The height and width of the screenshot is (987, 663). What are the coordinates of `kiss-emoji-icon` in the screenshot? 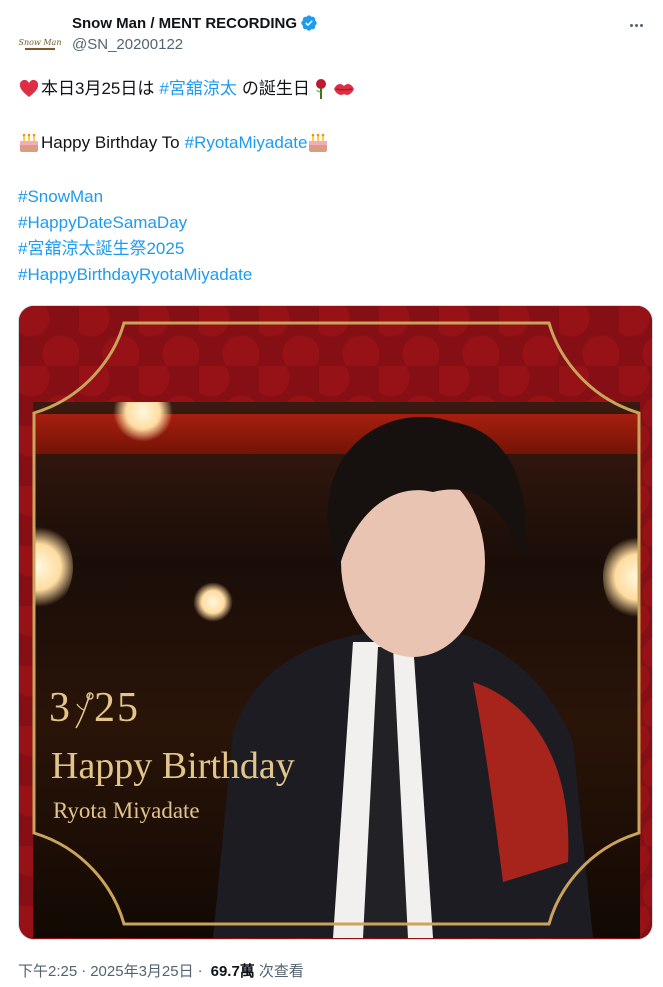 It's located at (344, 89).